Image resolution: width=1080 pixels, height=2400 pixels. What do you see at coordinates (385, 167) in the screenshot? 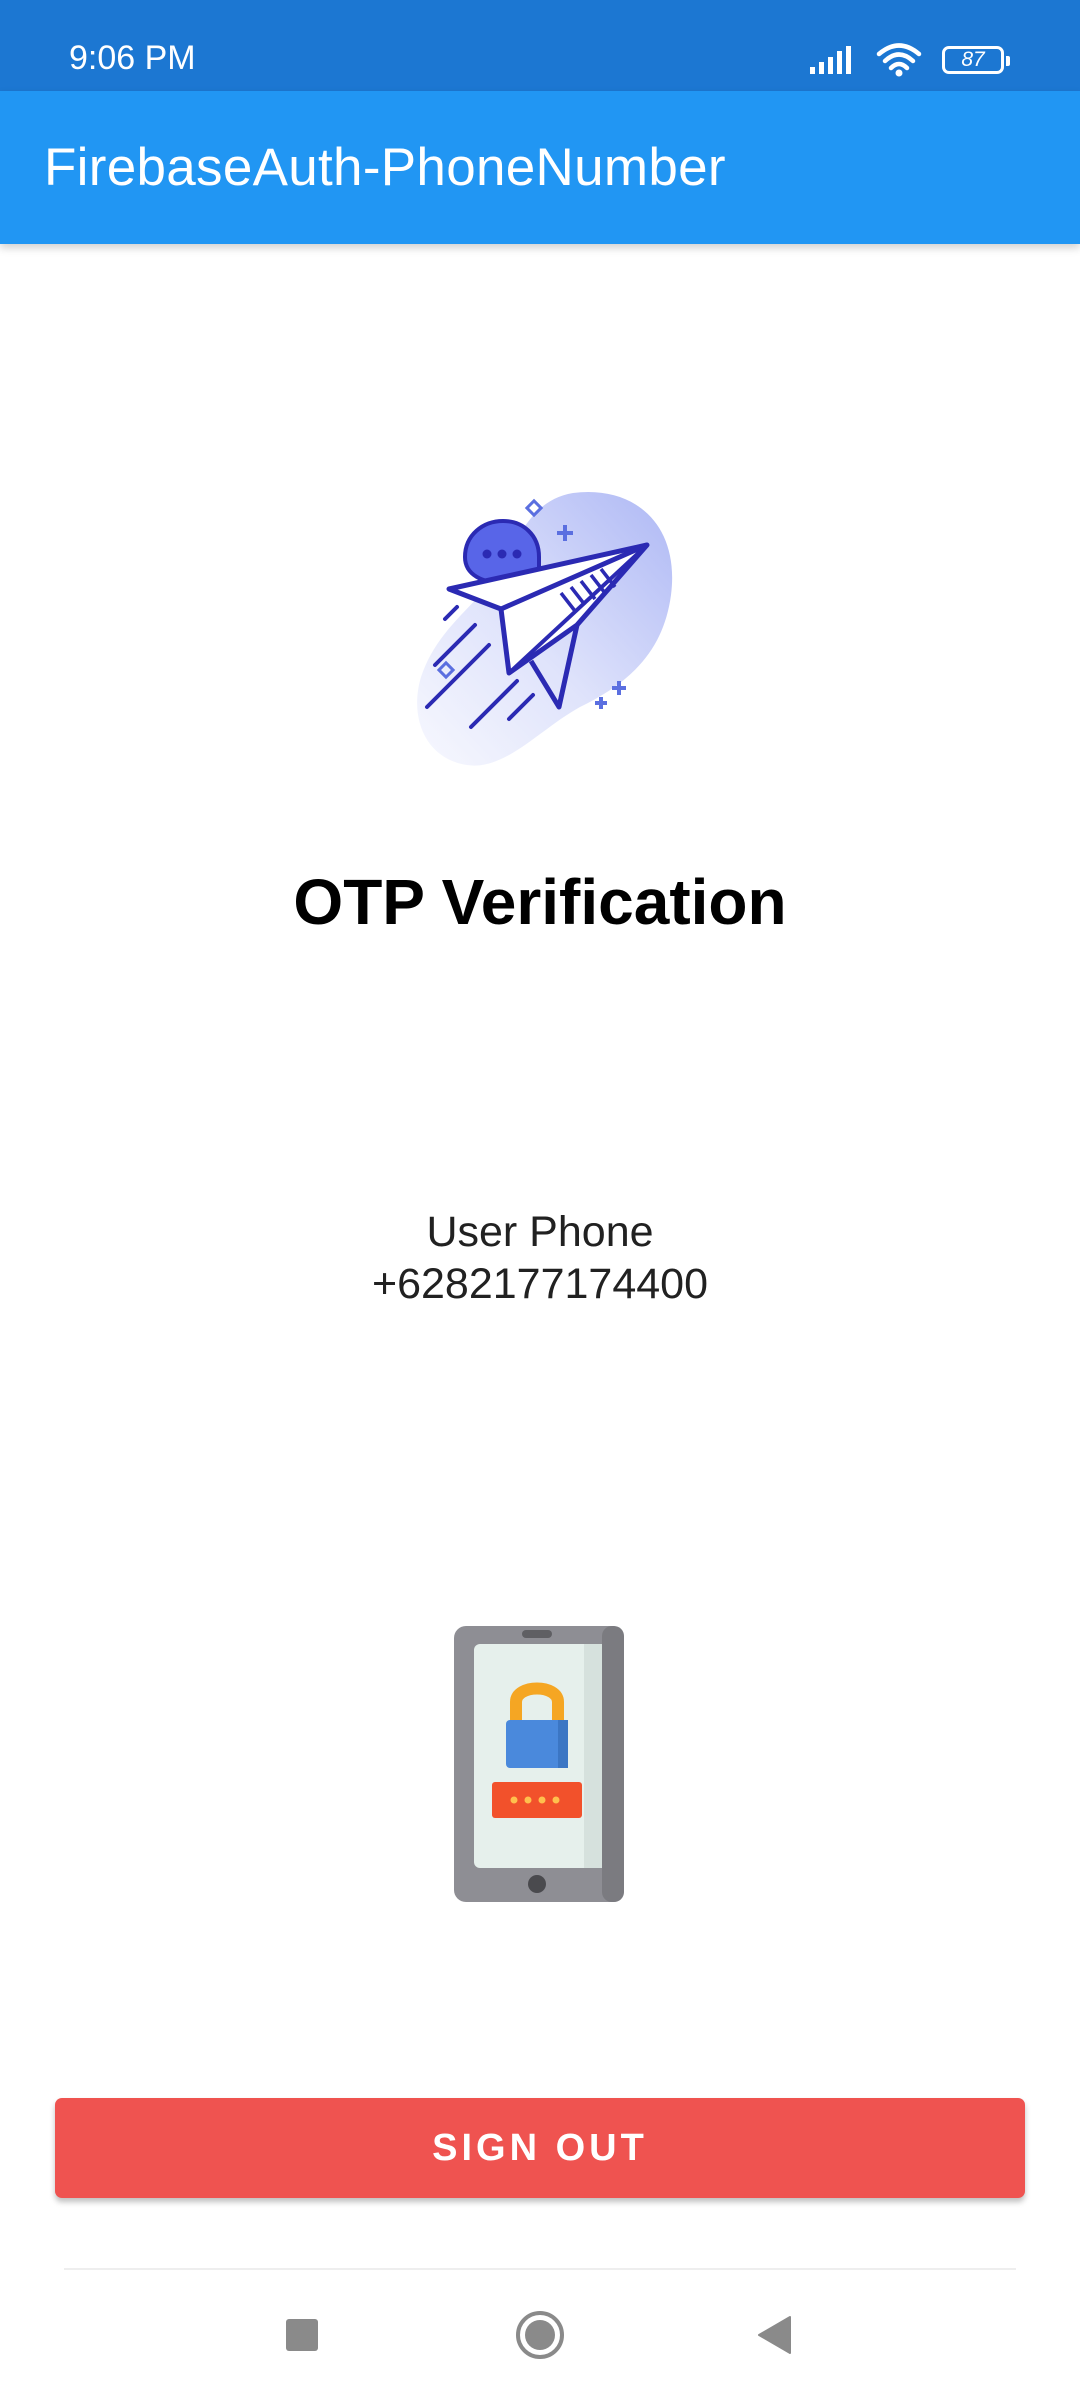
I see `app-title: FirebaseAuth-PhoneNumber` at bounding box center [385, 167].